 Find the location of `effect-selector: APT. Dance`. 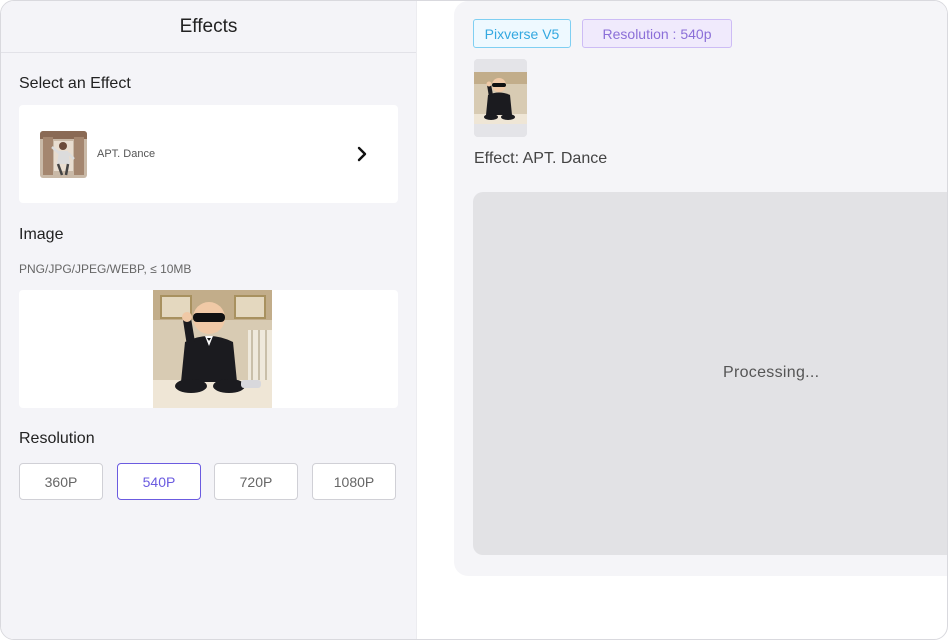

effect-selector: APT. Dance is located at coordinates (208, 154).